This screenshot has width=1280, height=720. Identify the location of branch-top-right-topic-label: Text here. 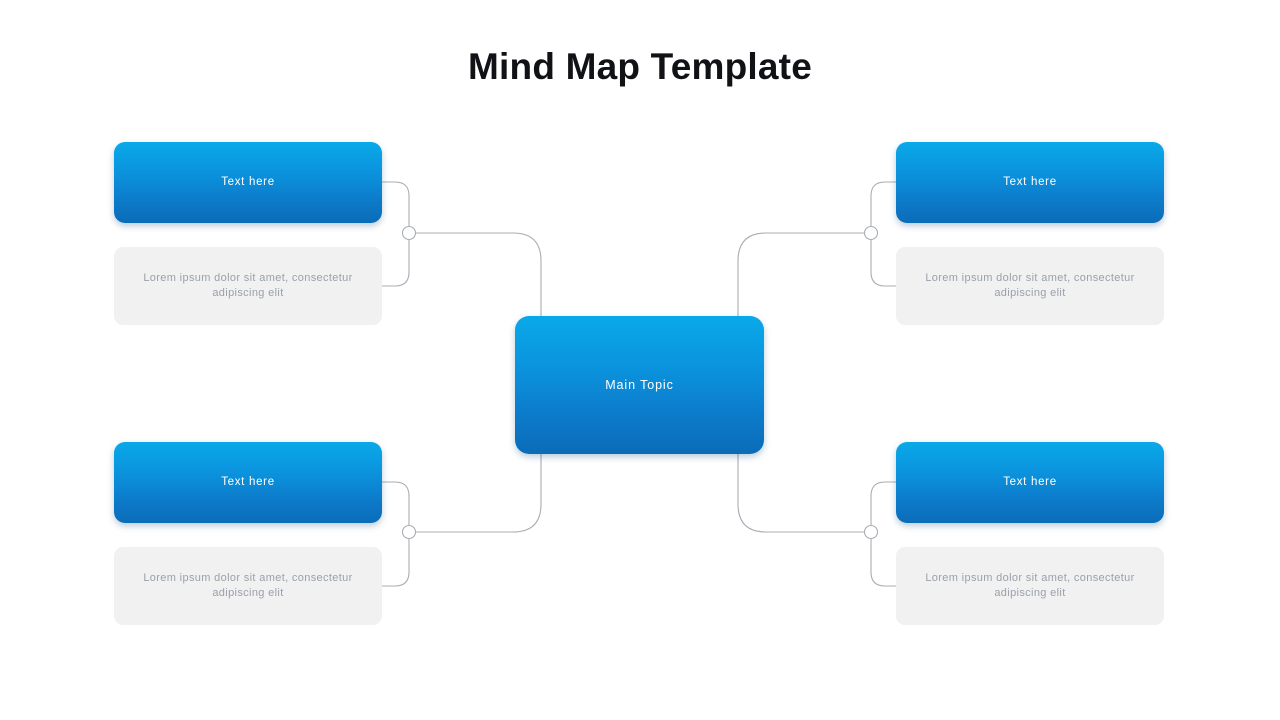
(1030, 182).